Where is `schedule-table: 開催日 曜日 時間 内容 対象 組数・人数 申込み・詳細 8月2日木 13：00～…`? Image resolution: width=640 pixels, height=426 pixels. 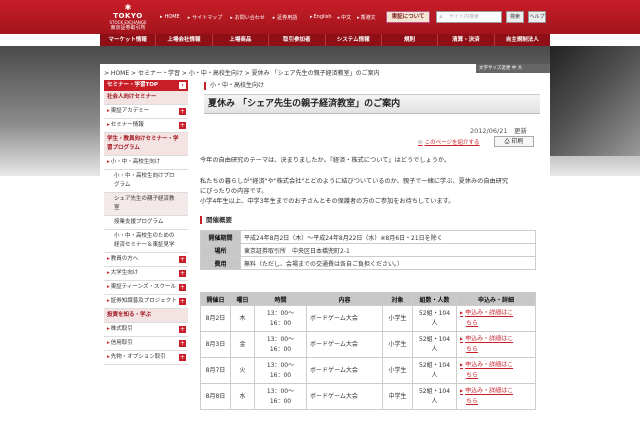
schedule-table: 開催日 曜日 時間 内容 対象 組数・人数 申込み・詳細 8月2日木 13：00～… is located at coordinates (368, 351).